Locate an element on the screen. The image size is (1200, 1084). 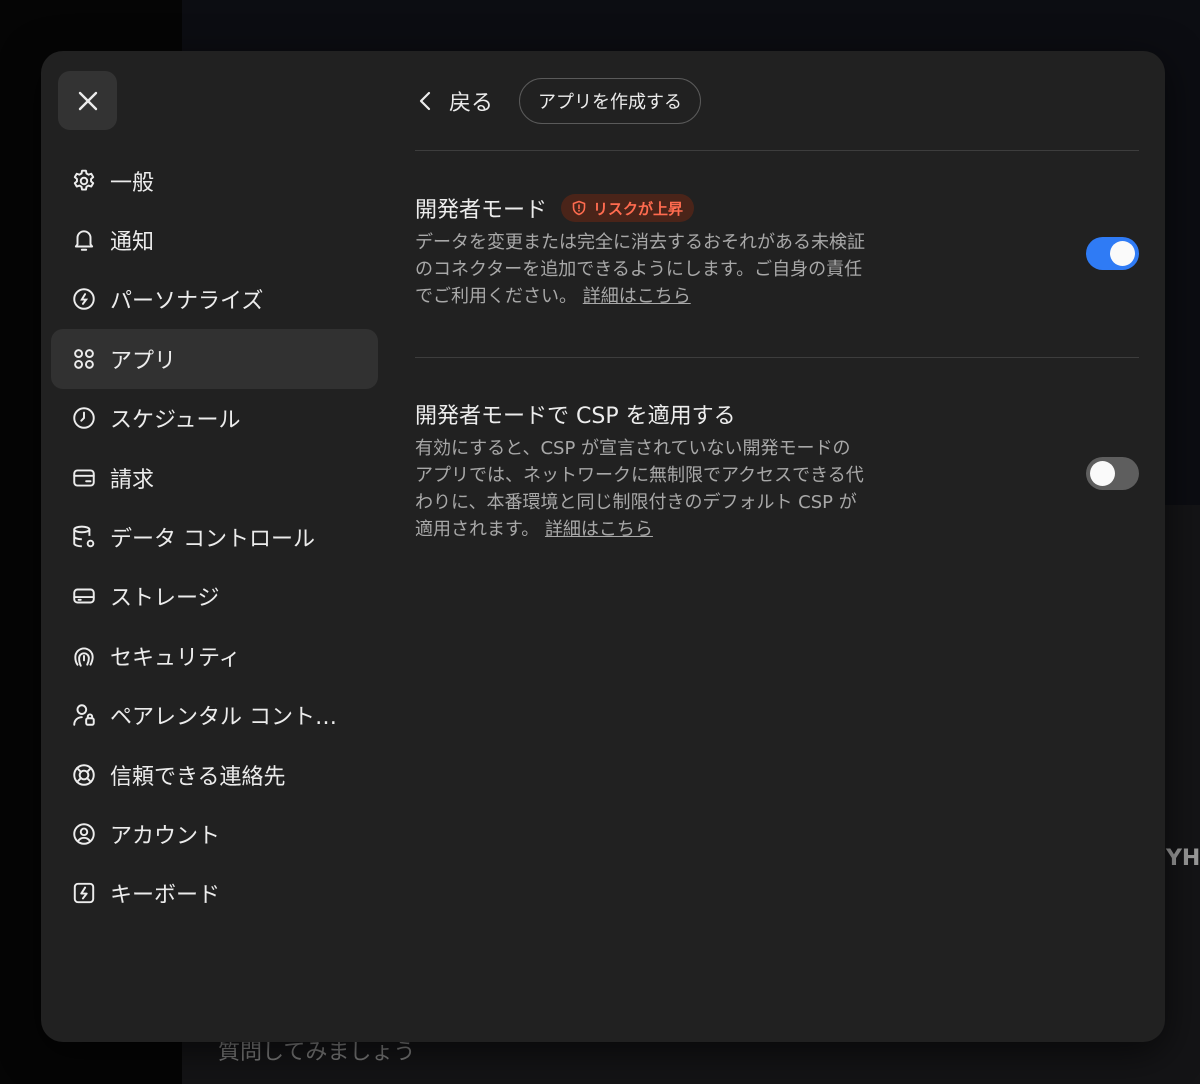
sidebar-item-label: 信頼できる連絡先 is located at coordinates (198, 777).